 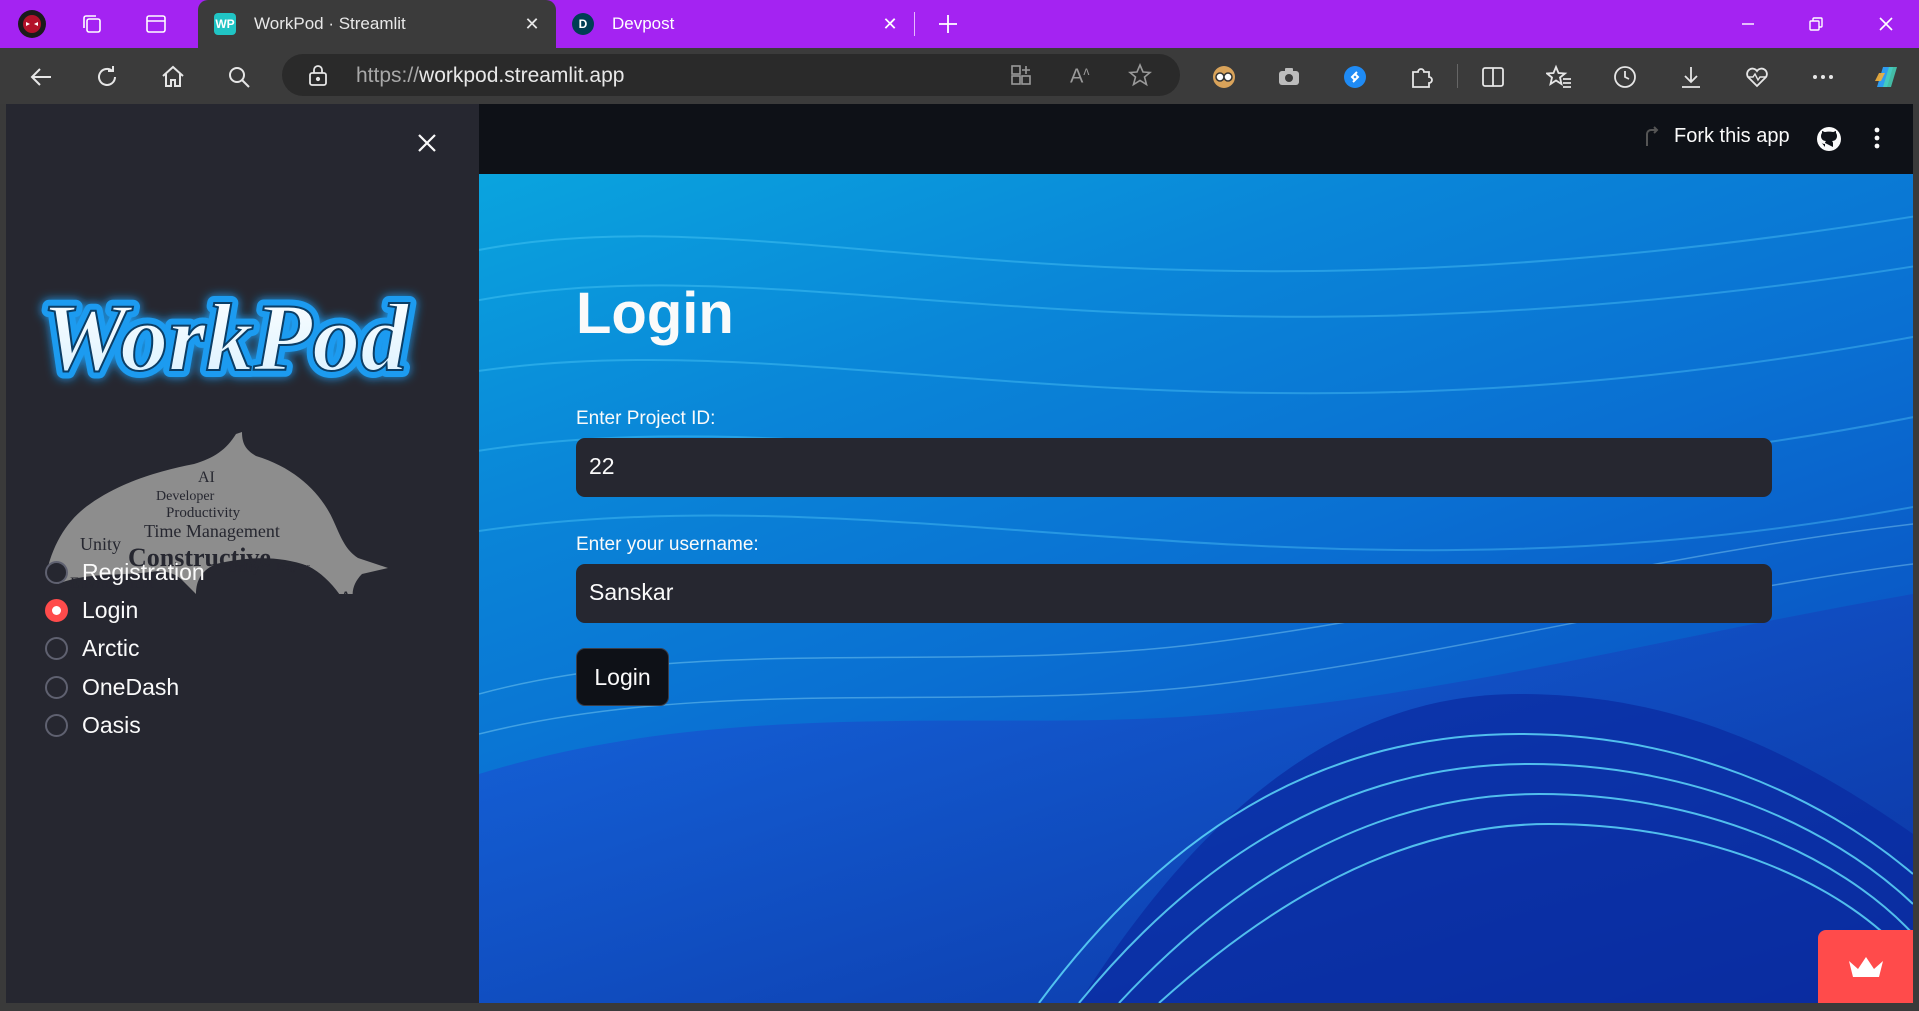 What do you see at coordinates (1823, 77) in the screenshot?
I see `more-options-icon` at bounding box center [1823, 77].